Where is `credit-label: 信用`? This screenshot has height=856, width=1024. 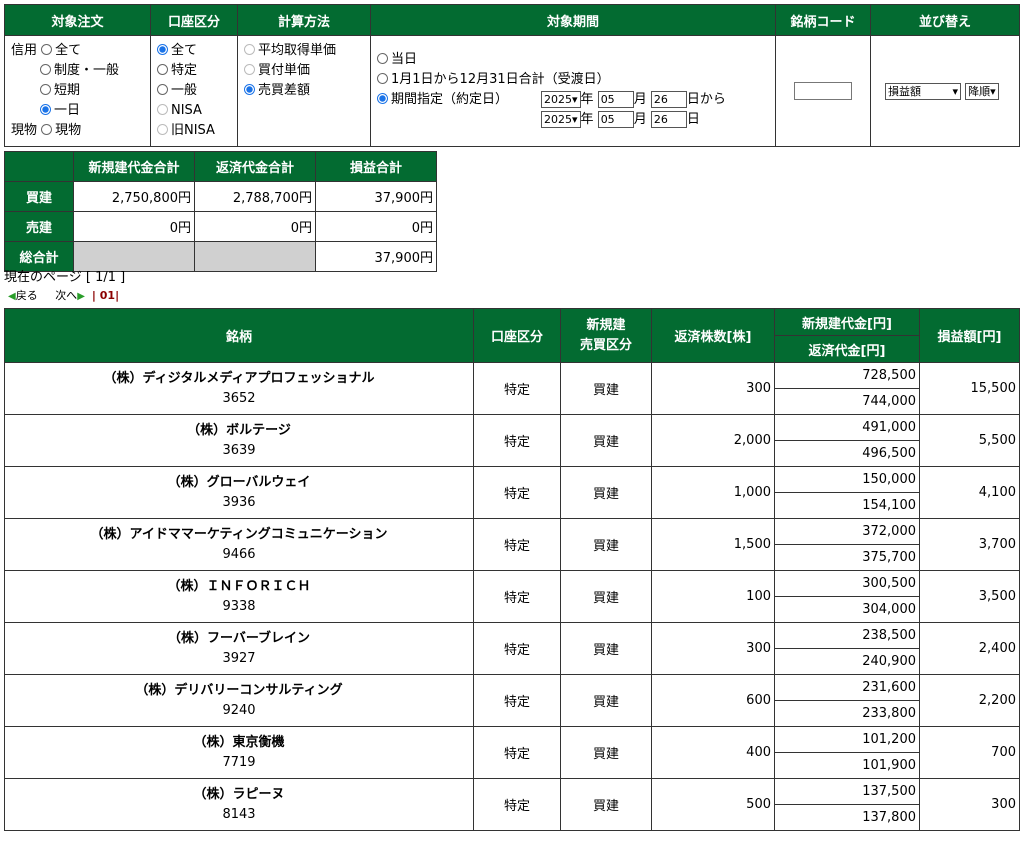 credit-label: 信用 is located at coordinates (24, 50).